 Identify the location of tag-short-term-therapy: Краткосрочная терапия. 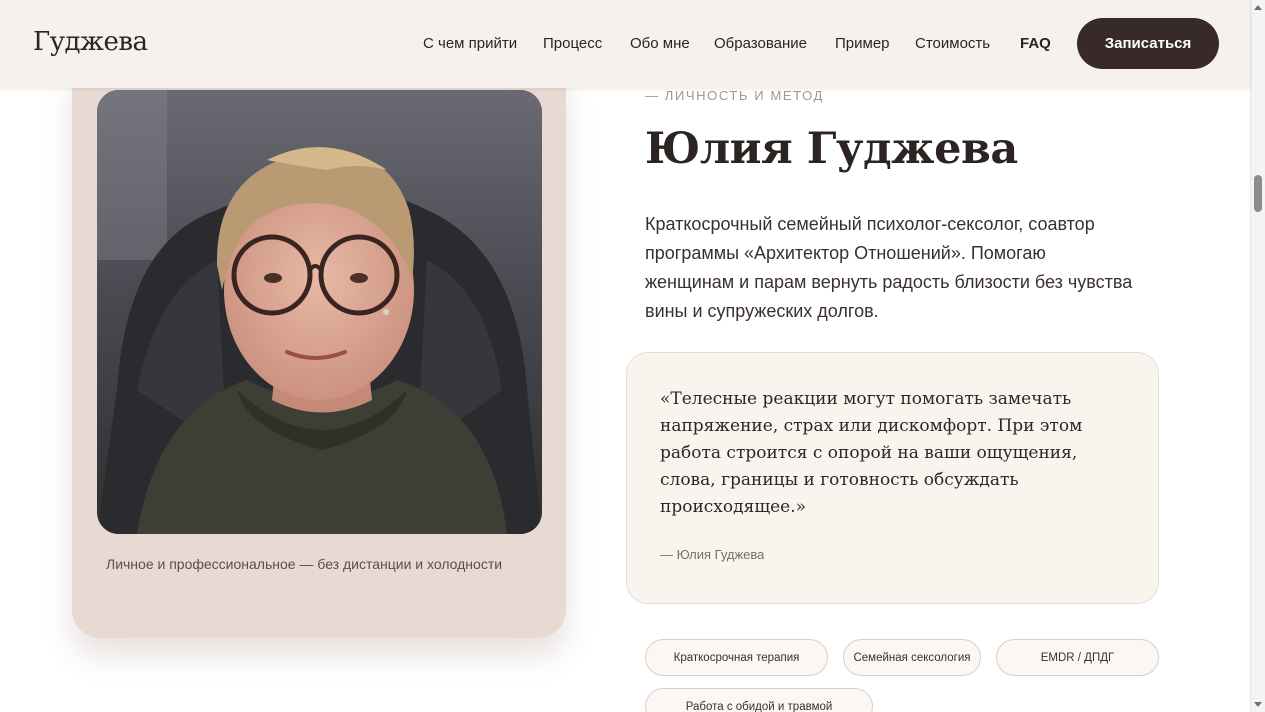
(736, 657).